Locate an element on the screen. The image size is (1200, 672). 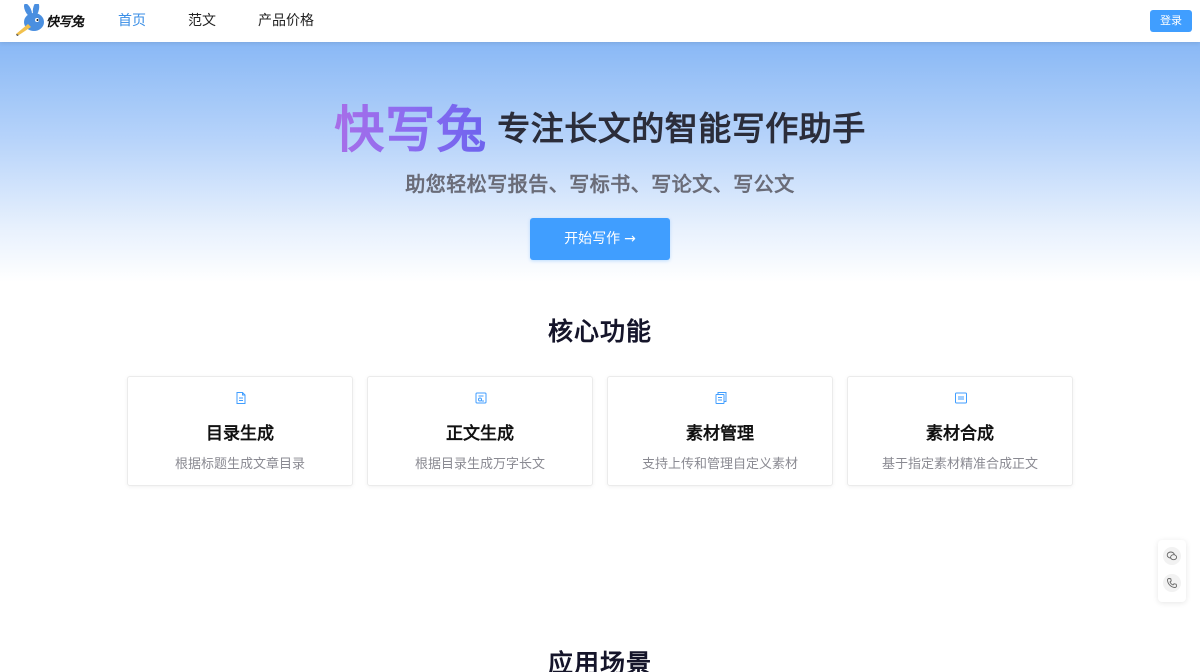
feature-title: 正文生成 is located at coordinates (480, 434).